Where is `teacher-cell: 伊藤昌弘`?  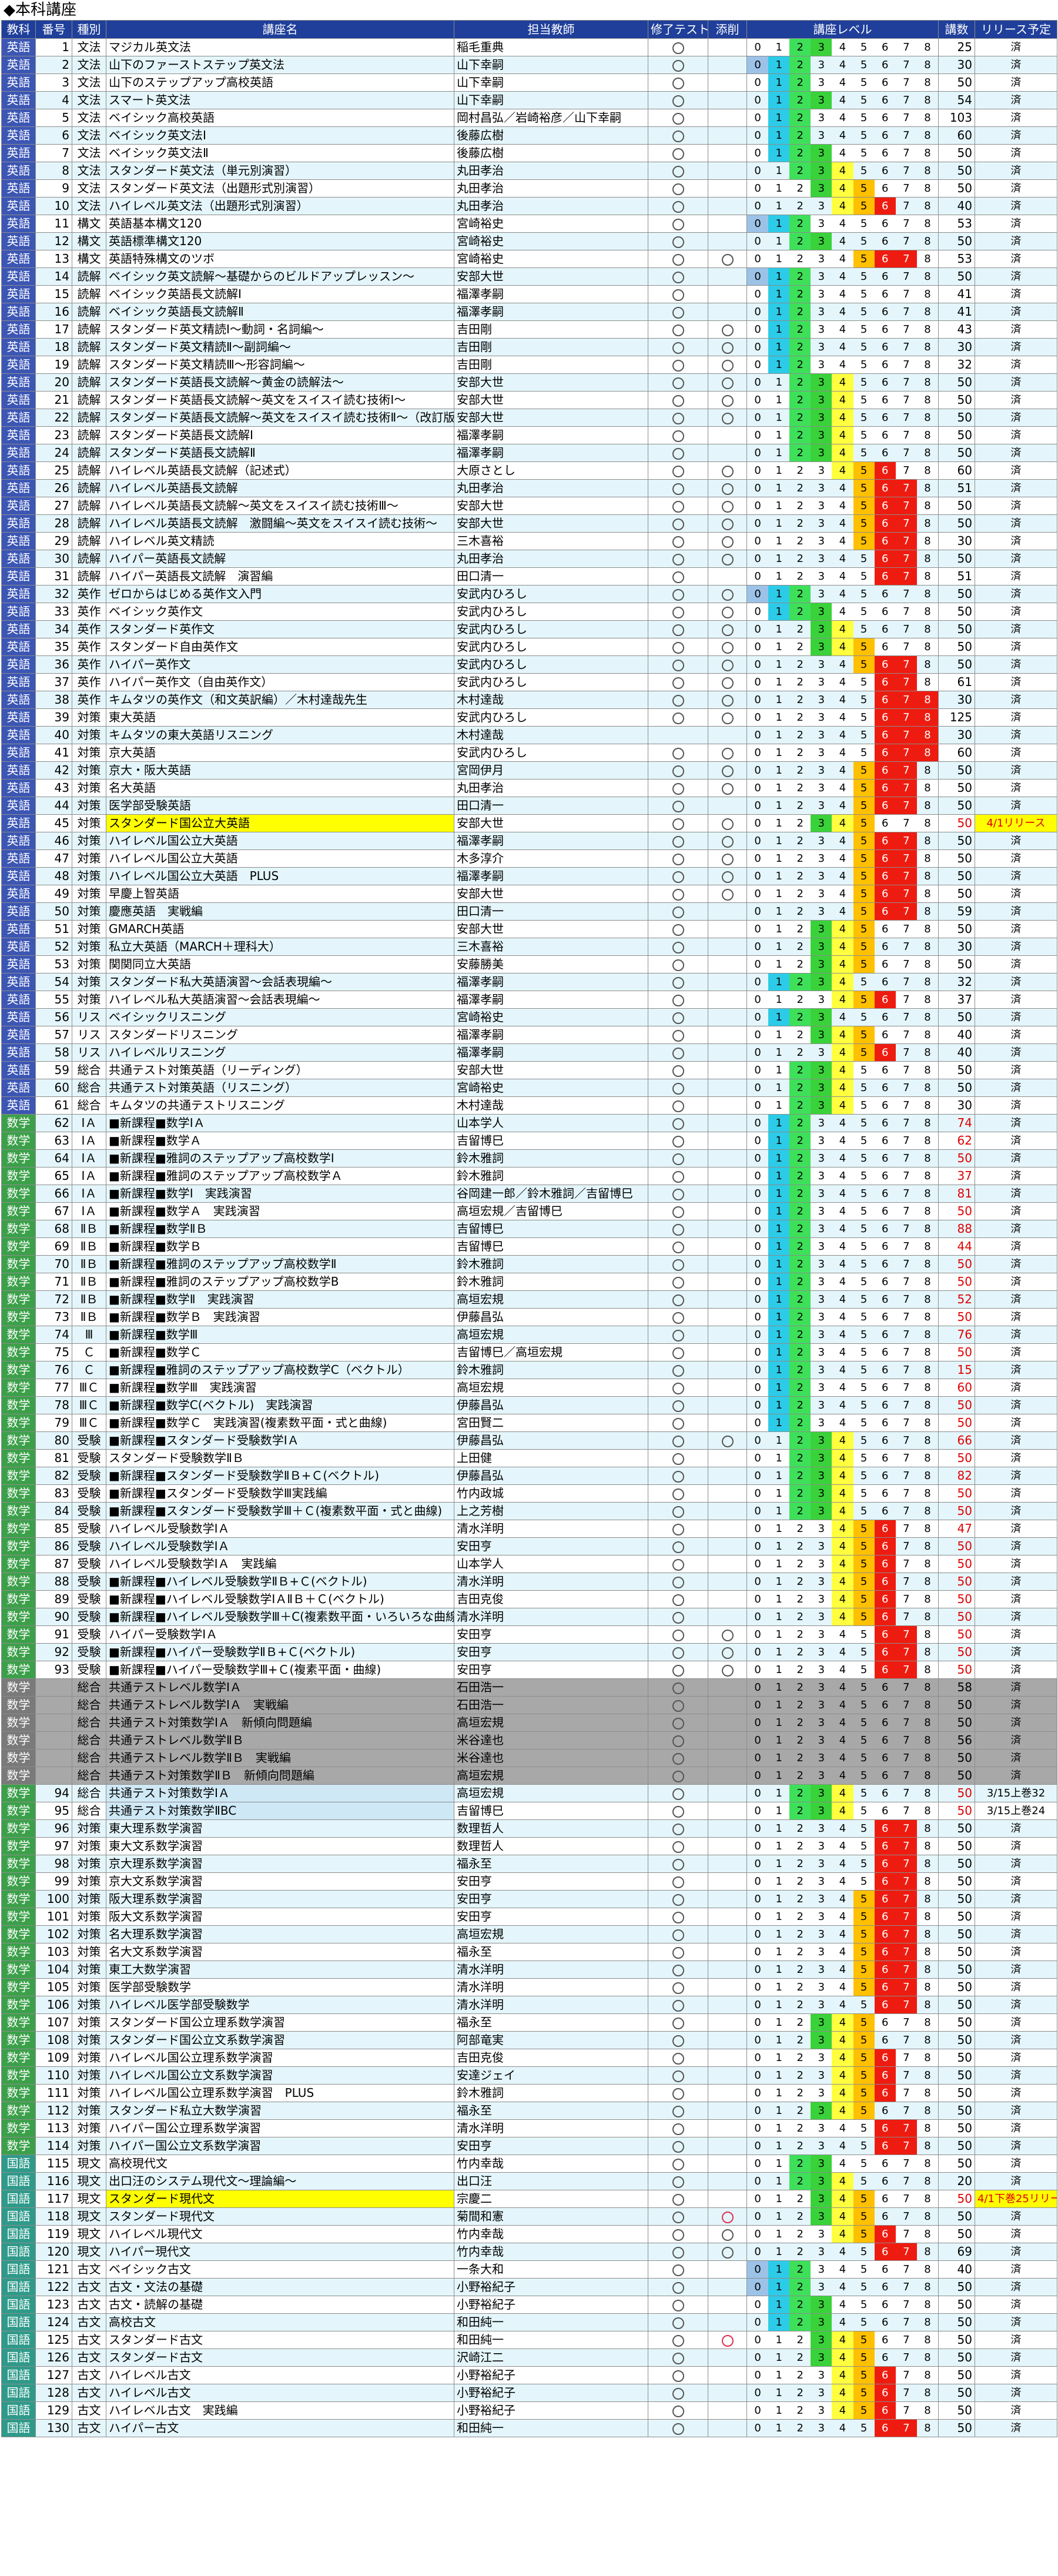 teacher-cell: 伊藤昌弘 is located at coordinates (551, 1440).